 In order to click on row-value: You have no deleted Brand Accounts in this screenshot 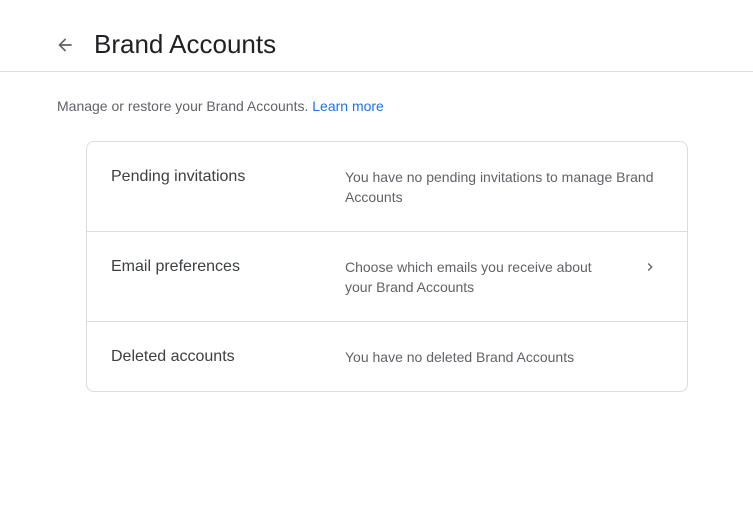, I will do `click(460, 357)`.